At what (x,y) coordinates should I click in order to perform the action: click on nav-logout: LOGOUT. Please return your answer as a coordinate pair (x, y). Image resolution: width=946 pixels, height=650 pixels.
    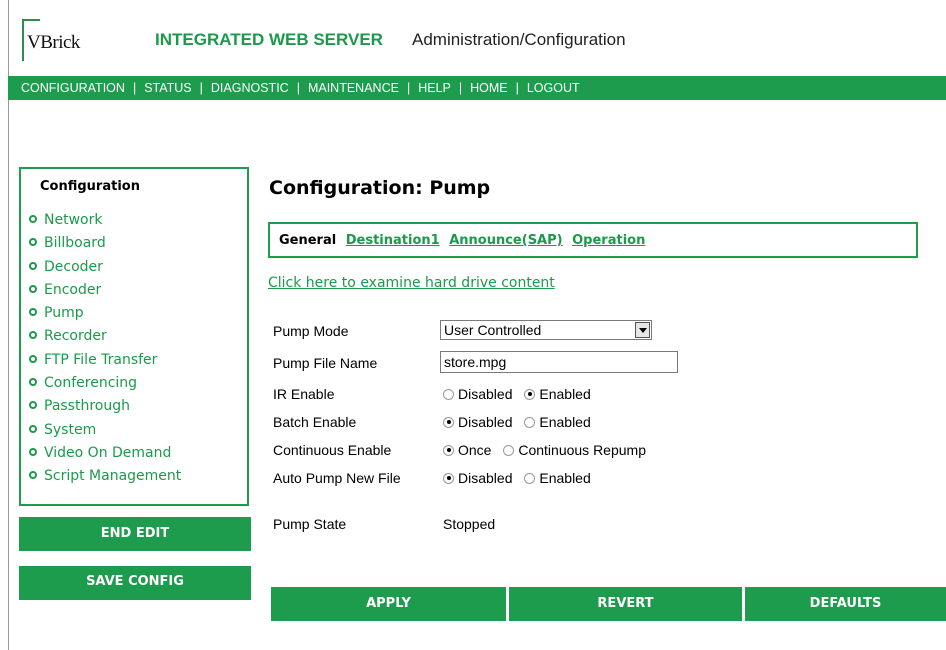
    Looking at the image, I should click on (553, 88).